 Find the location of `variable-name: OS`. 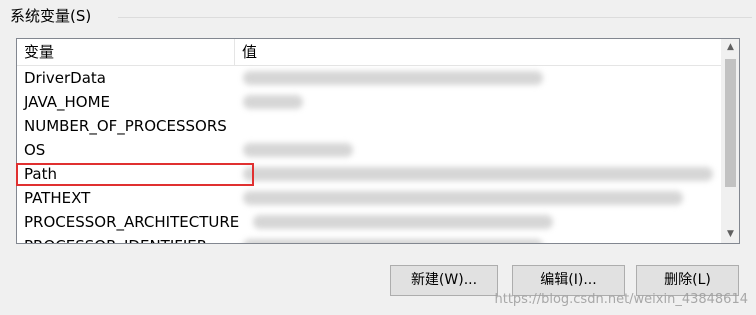

variable-name: OS is located at coordinates (35, 150).